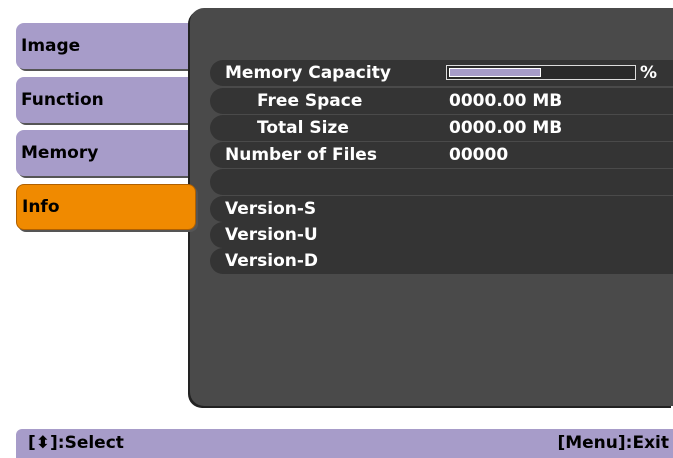  What do you see at coordinates (106, 46) in the screenshot?
I see `tab-image: Image` at bounding box center [106, 46].